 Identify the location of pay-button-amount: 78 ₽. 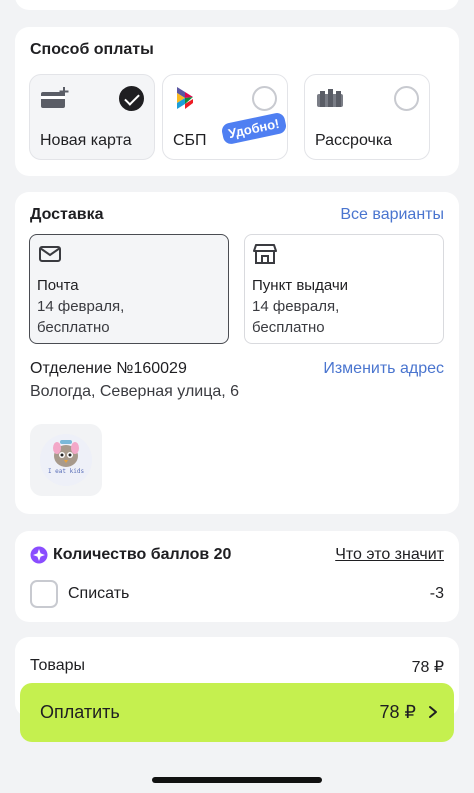
(397, 712).